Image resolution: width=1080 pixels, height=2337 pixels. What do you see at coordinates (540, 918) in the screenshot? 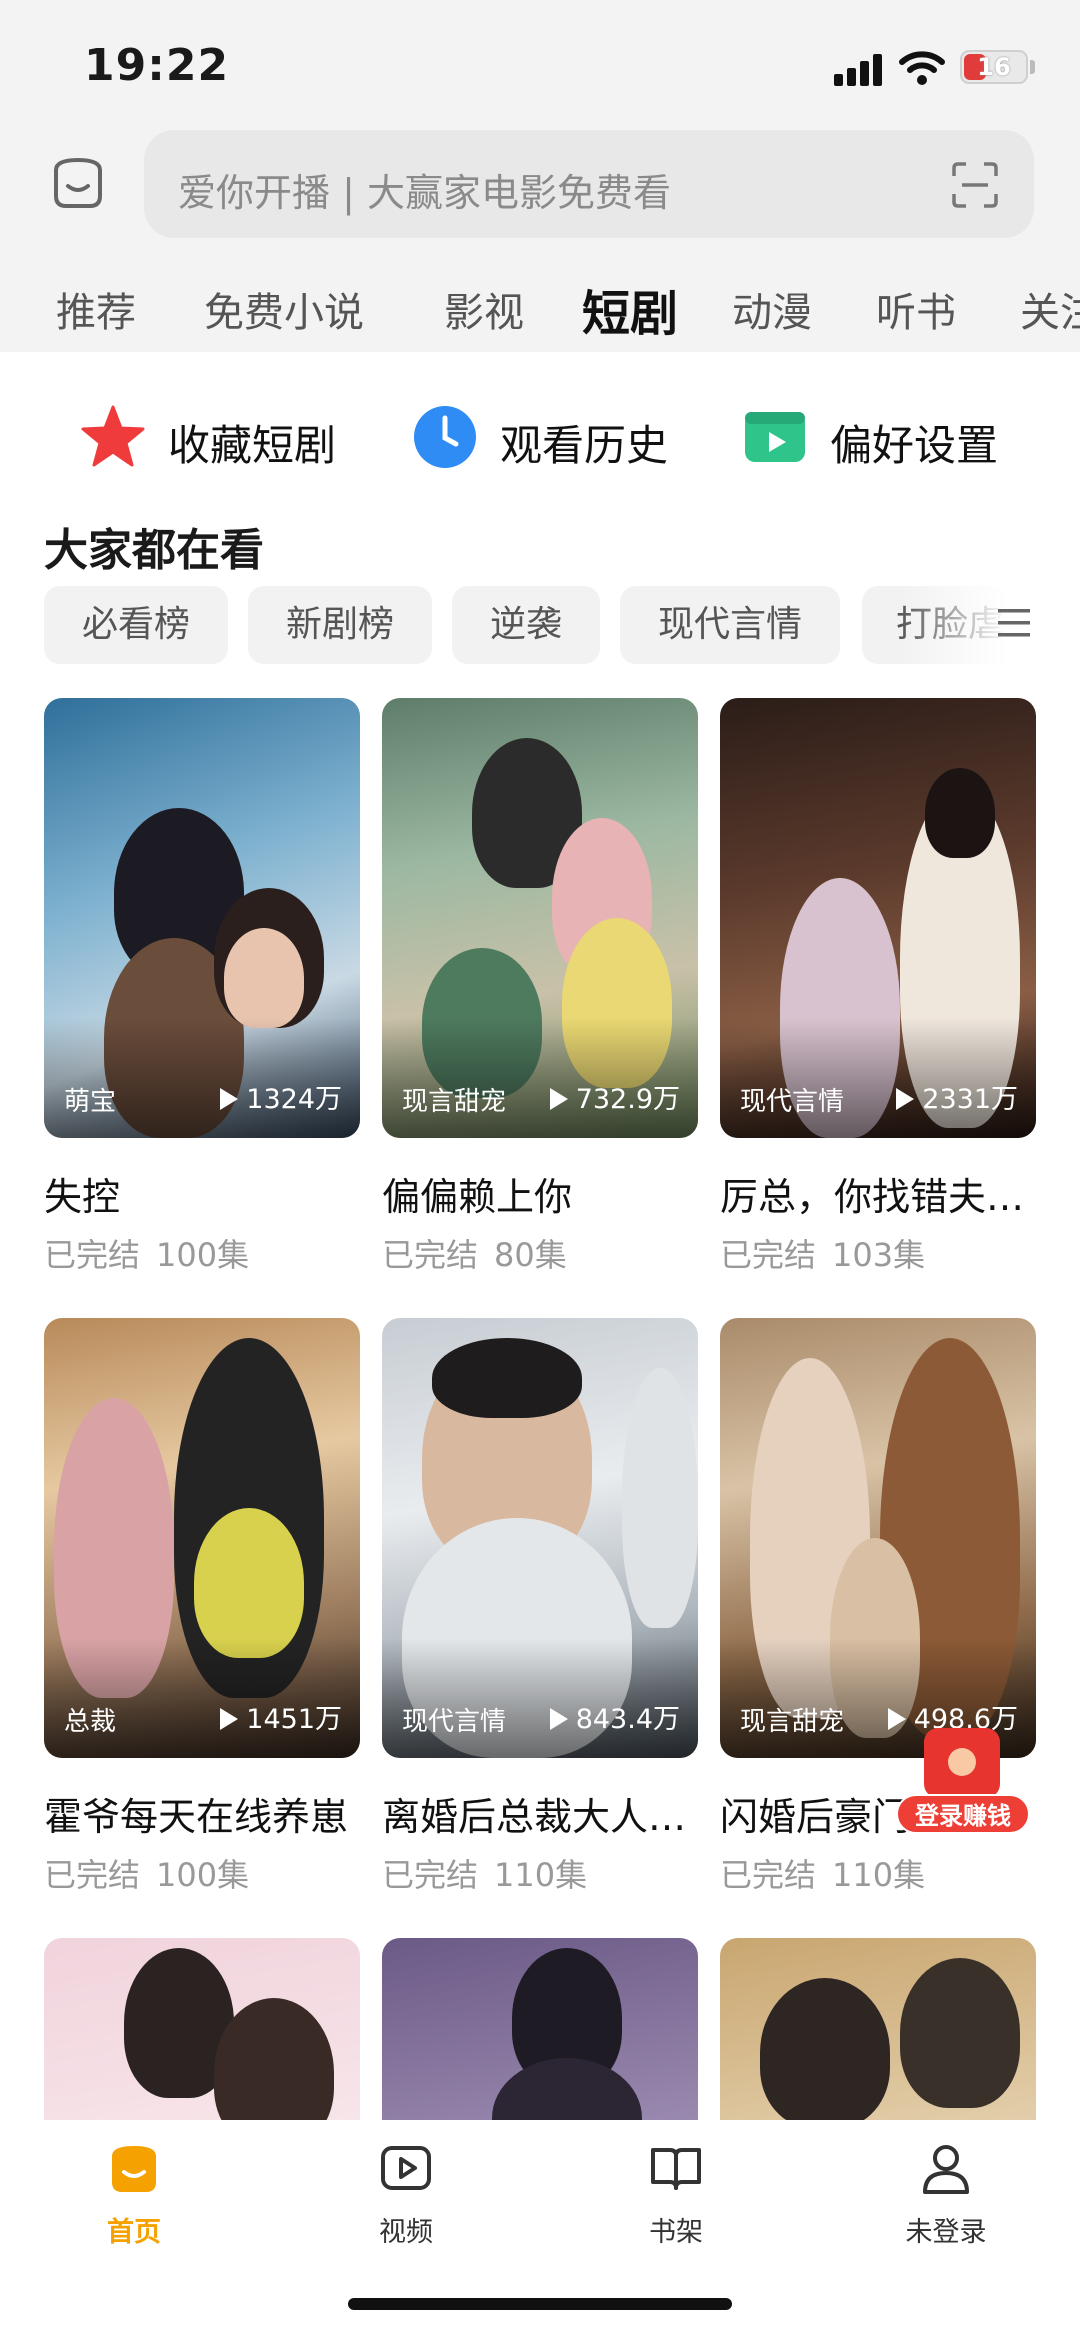
I see `poster-image: 现言甜宠 732.9万` at bounding box center [540, 918].